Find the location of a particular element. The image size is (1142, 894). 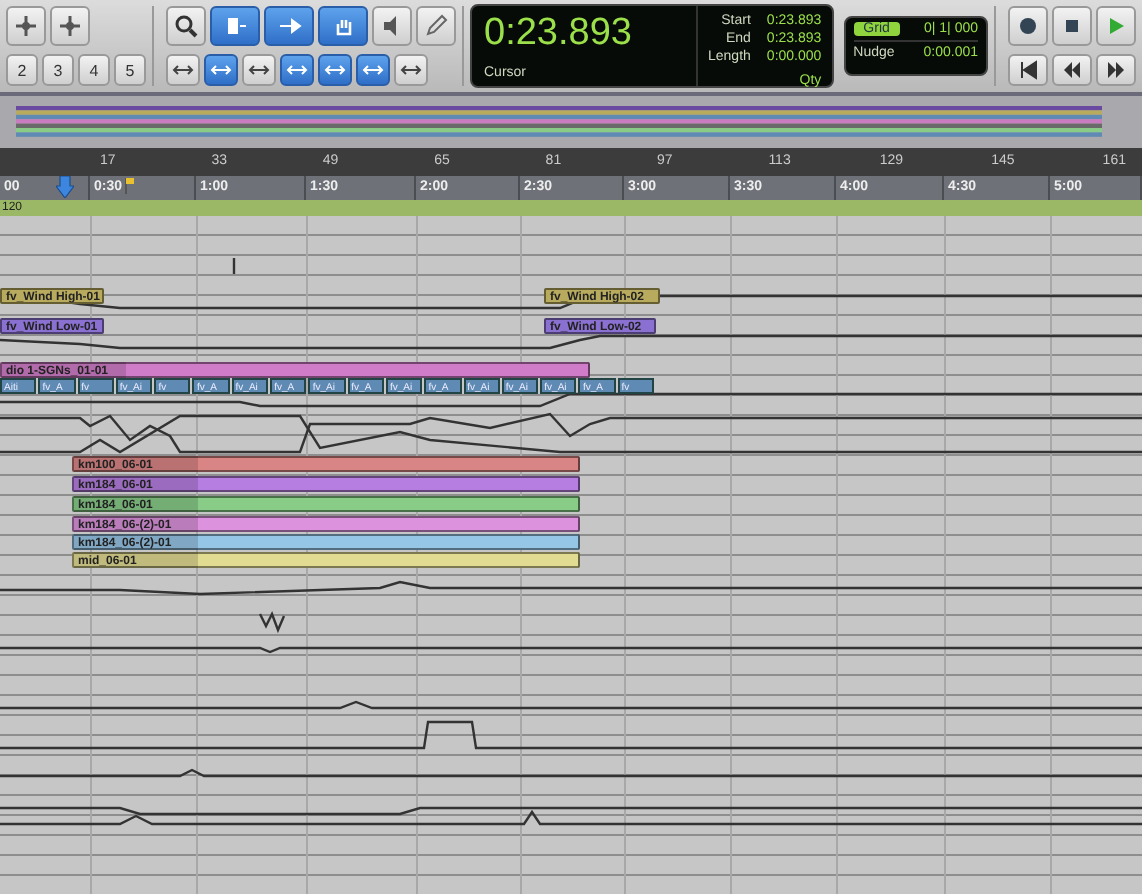

go-to-start-icon is located at coordinates (1028, 70).